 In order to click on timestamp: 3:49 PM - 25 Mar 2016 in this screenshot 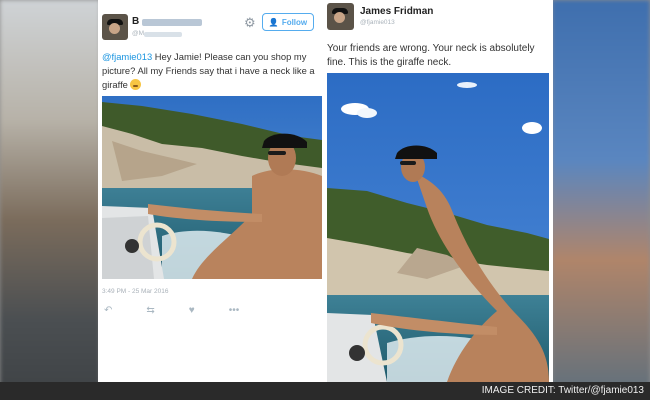, I will do `click(135, 291)`.